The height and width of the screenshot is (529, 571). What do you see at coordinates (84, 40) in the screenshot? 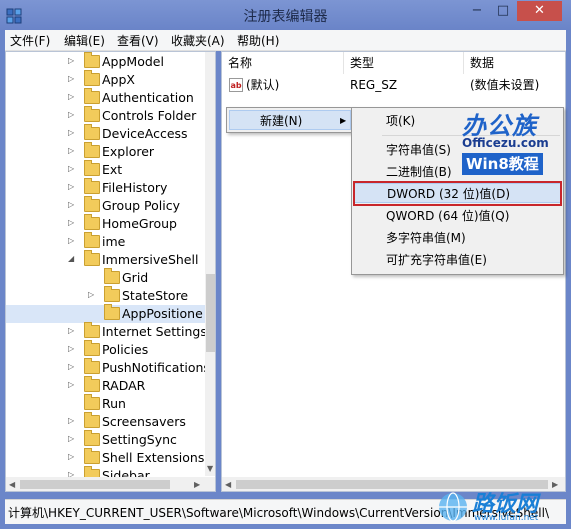
I see `menu-edit: 编辑(E)` at bounding box center [84, 40].